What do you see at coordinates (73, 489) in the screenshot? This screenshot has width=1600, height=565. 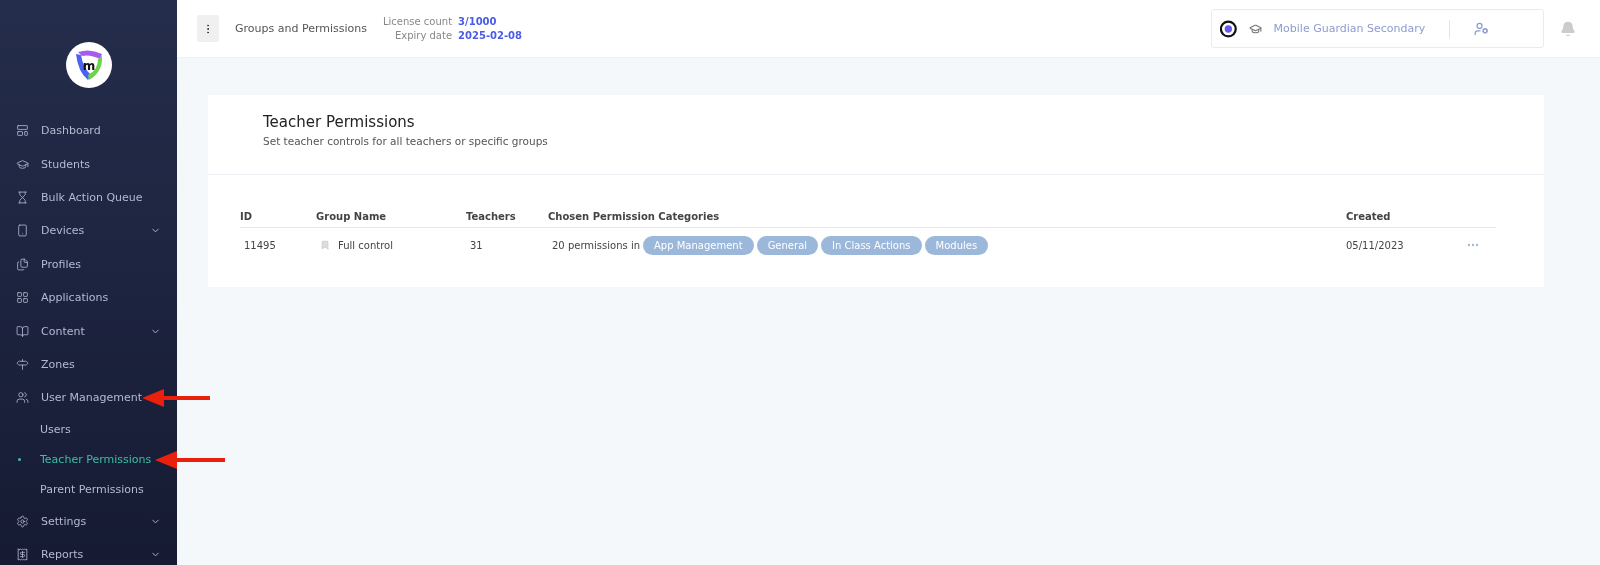 I see `sidebar-subitem: Parent Permissions` at bounding box center [73, 489].